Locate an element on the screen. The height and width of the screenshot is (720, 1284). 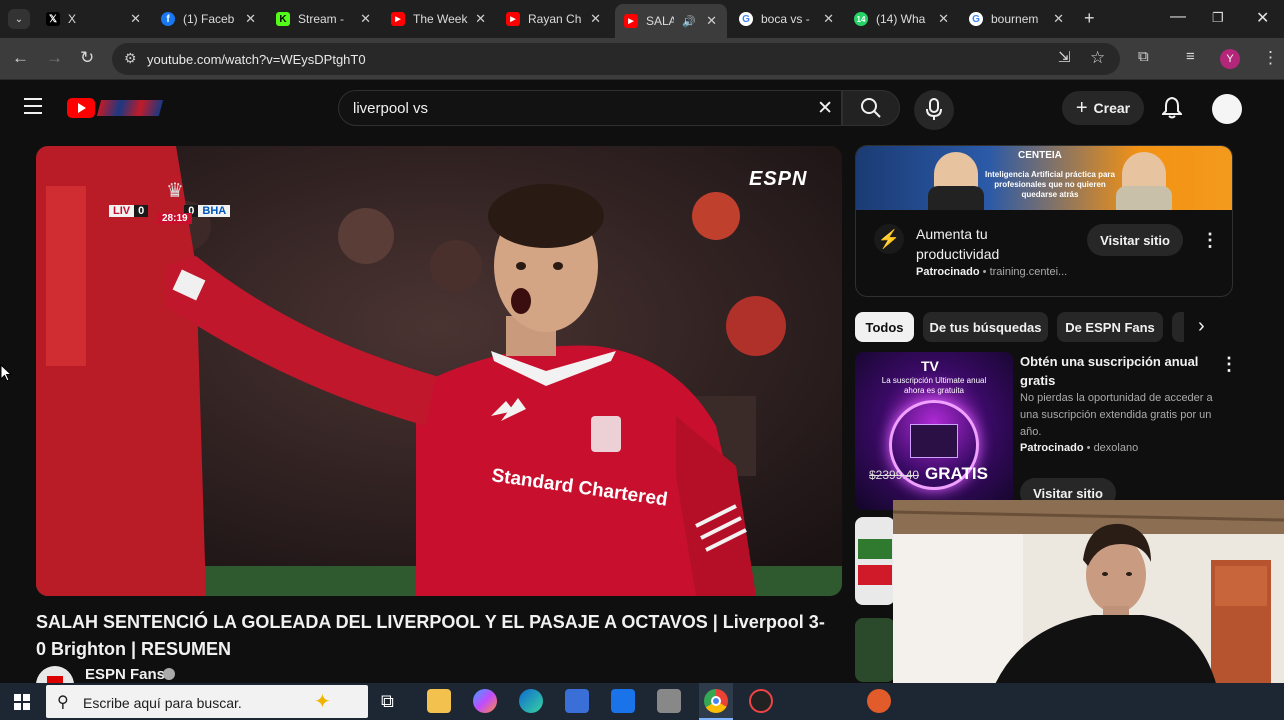
audio-playing-icon: 🔊 is located at coordinates (689, 21).